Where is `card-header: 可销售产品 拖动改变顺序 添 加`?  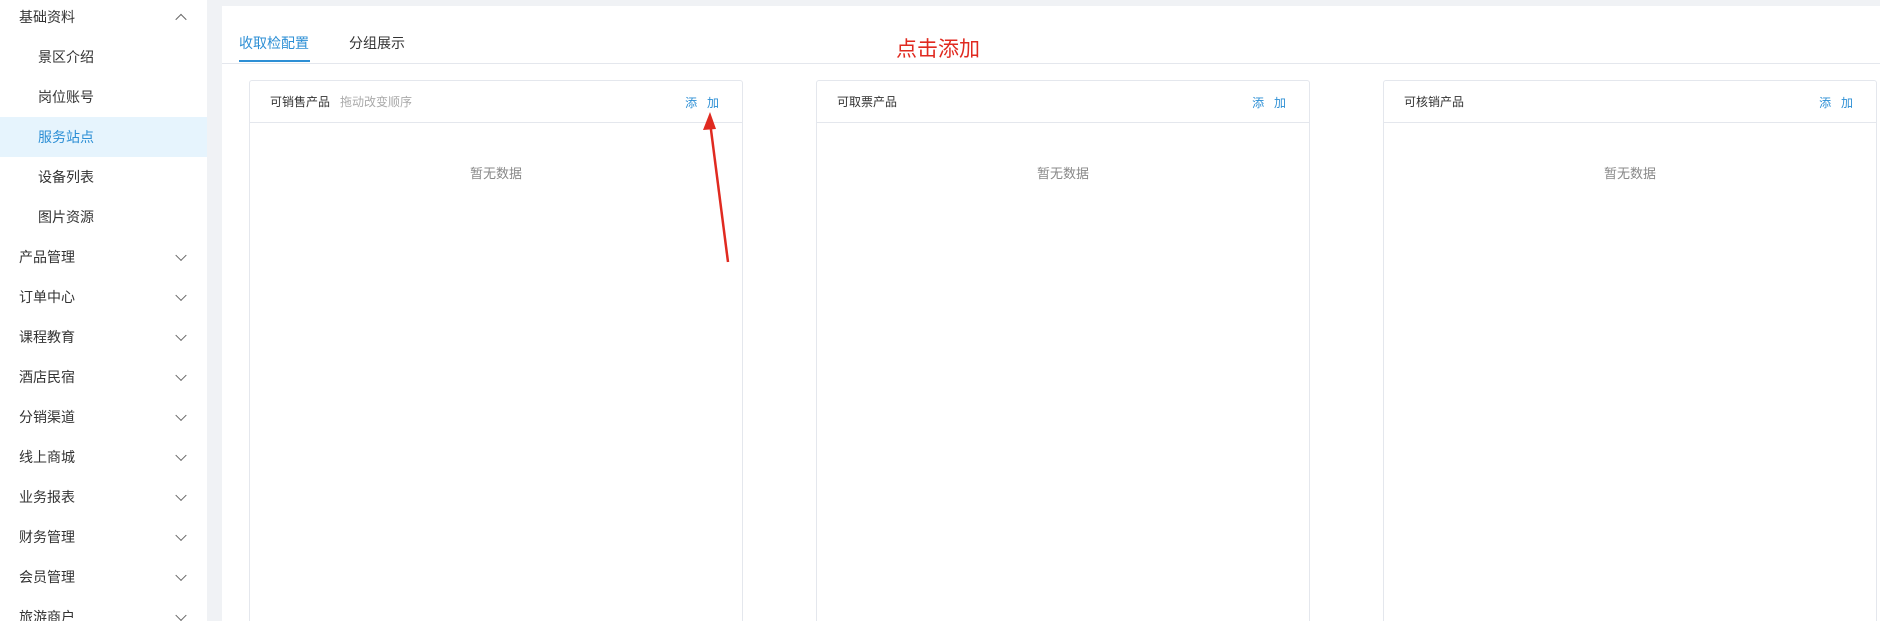 card-header: 可销售产品 拖动改变顺序 添 加 is located at coordinates (496, 102).